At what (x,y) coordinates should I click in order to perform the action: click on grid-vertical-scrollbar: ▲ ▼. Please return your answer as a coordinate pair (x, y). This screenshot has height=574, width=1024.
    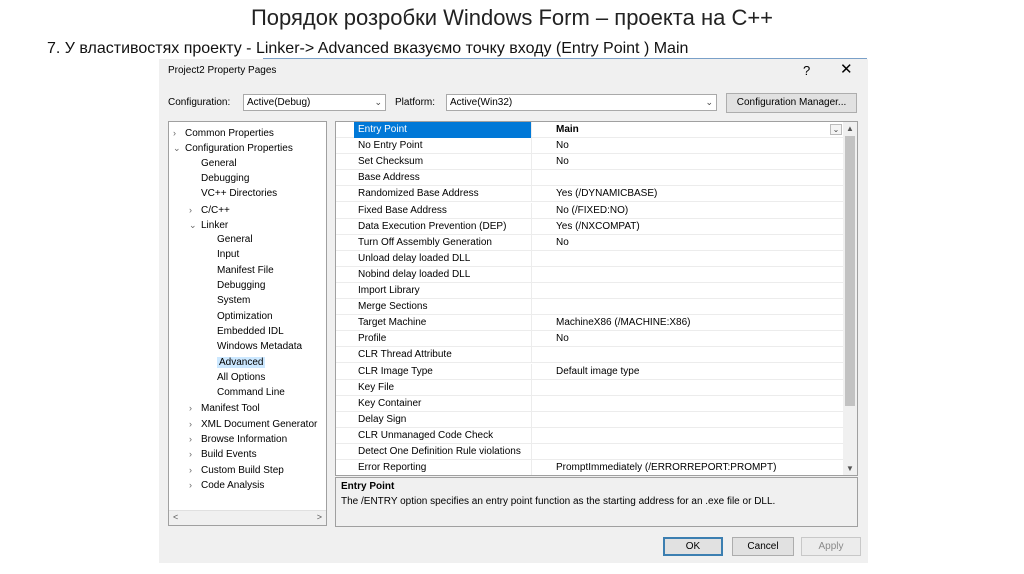
    Looking at the image, I should click on (850, 298).